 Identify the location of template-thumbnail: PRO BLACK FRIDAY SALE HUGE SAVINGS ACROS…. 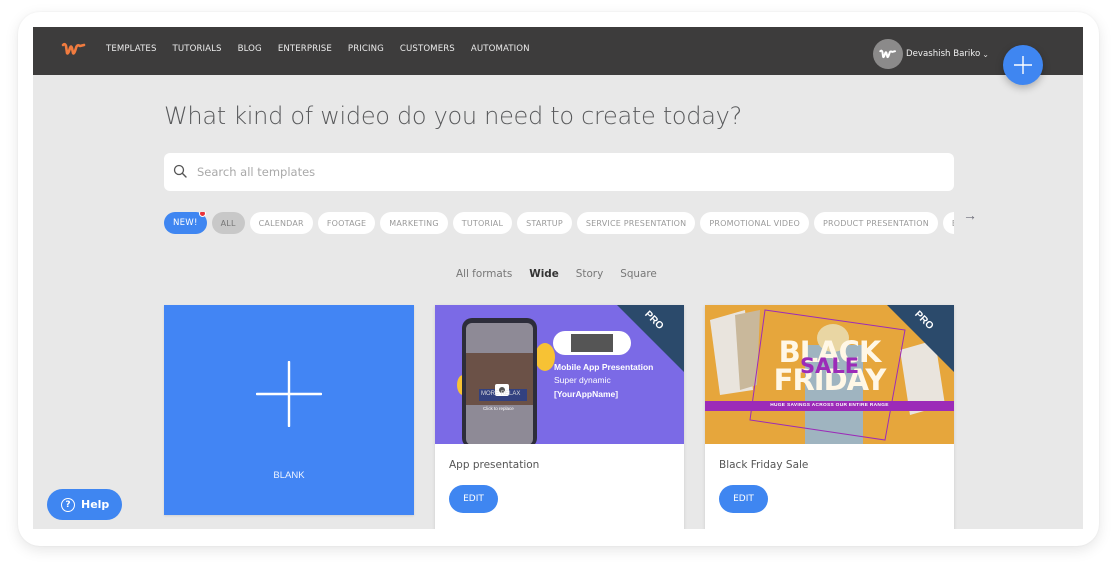
(829, 374).